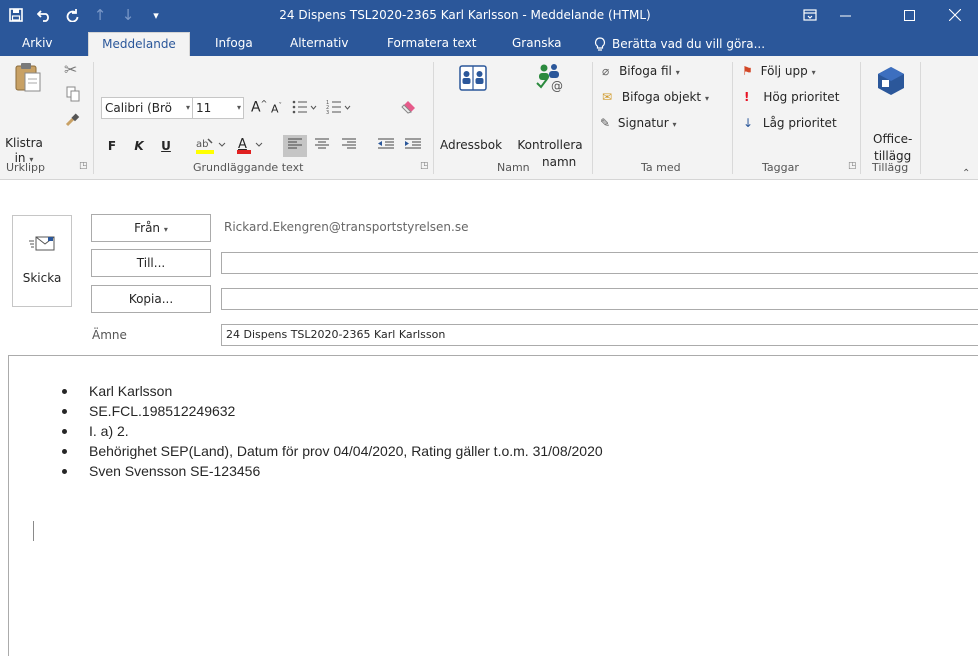 This screenshot has height=656, width=978. Describe the element at coordinates (605, 123) in the screenshot. I see `signature-icon: ✎` at that location.